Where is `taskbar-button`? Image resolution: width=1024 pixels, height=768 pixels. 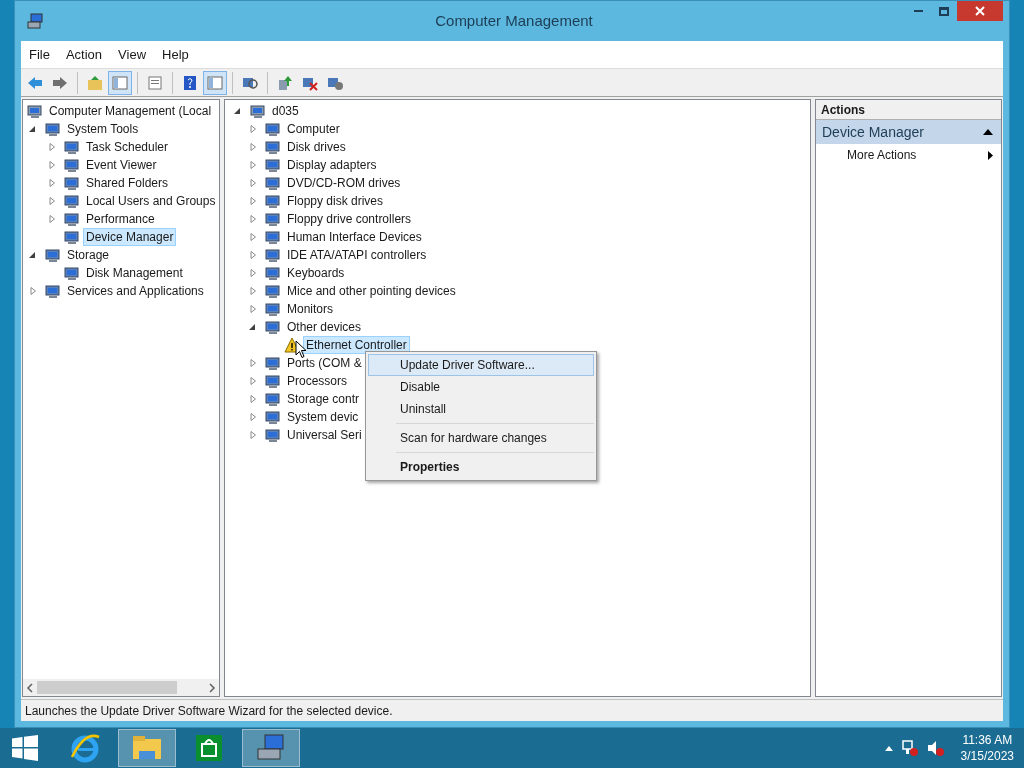
taskbar-button is located at coordinates (271, 748).